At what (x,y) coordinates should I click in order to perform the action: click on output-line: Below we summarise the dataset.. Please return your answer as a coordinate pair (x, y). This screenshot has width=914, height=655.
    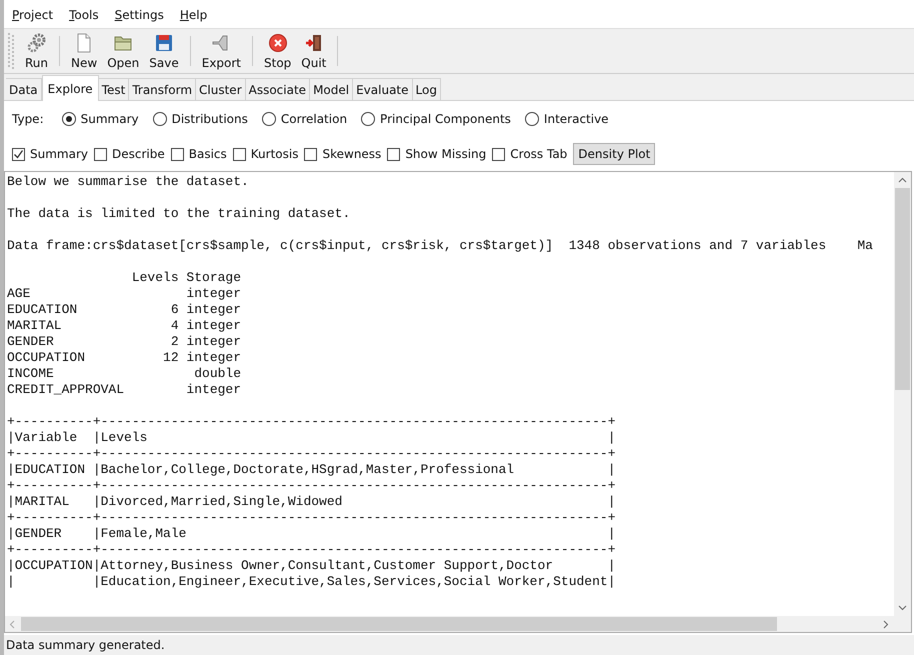
    Looking at the image, I should click on (128, 182).